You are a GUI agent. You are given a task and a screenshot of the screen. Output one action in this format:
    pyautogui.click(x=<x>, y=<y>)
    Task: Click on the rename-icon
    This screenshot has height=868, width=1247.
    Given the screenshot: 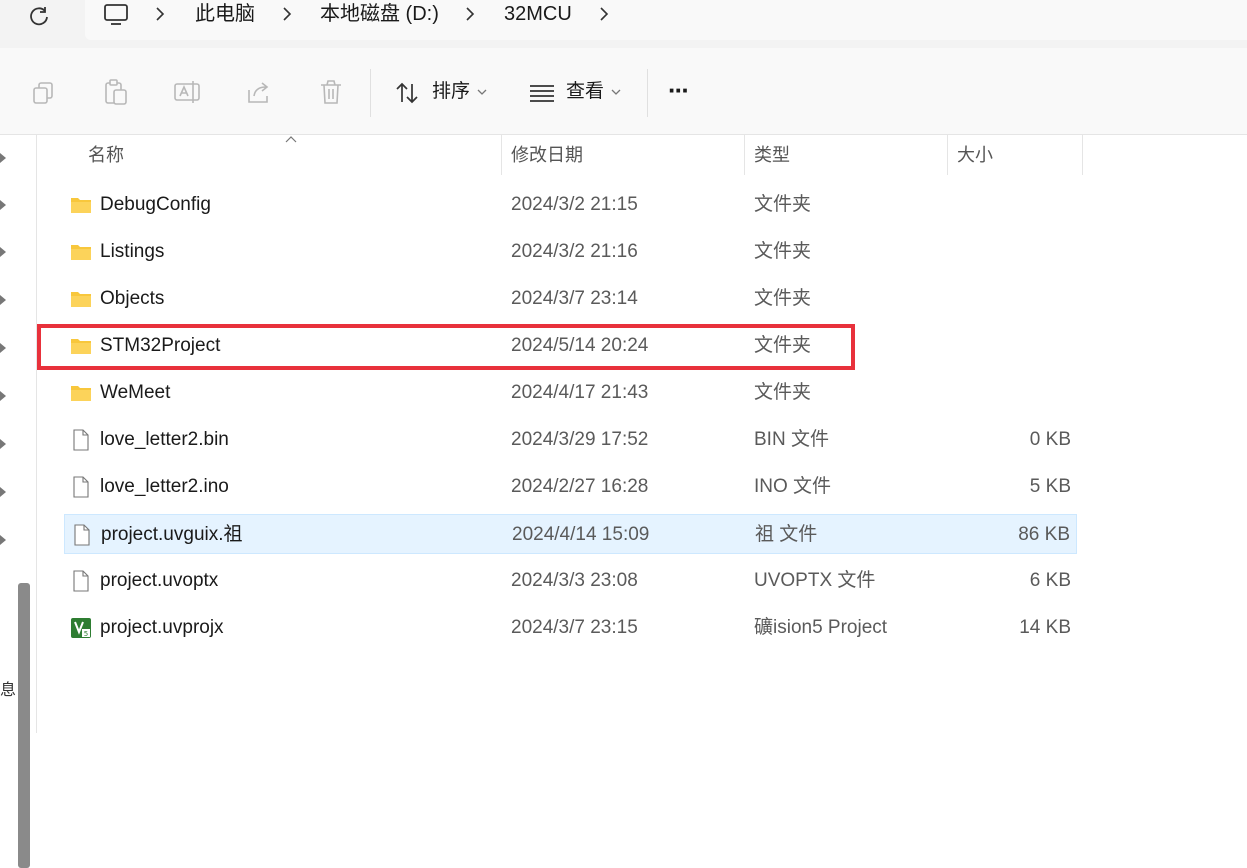 What is the action you would take?
    pyautogui.click(x=187, y=92)
    